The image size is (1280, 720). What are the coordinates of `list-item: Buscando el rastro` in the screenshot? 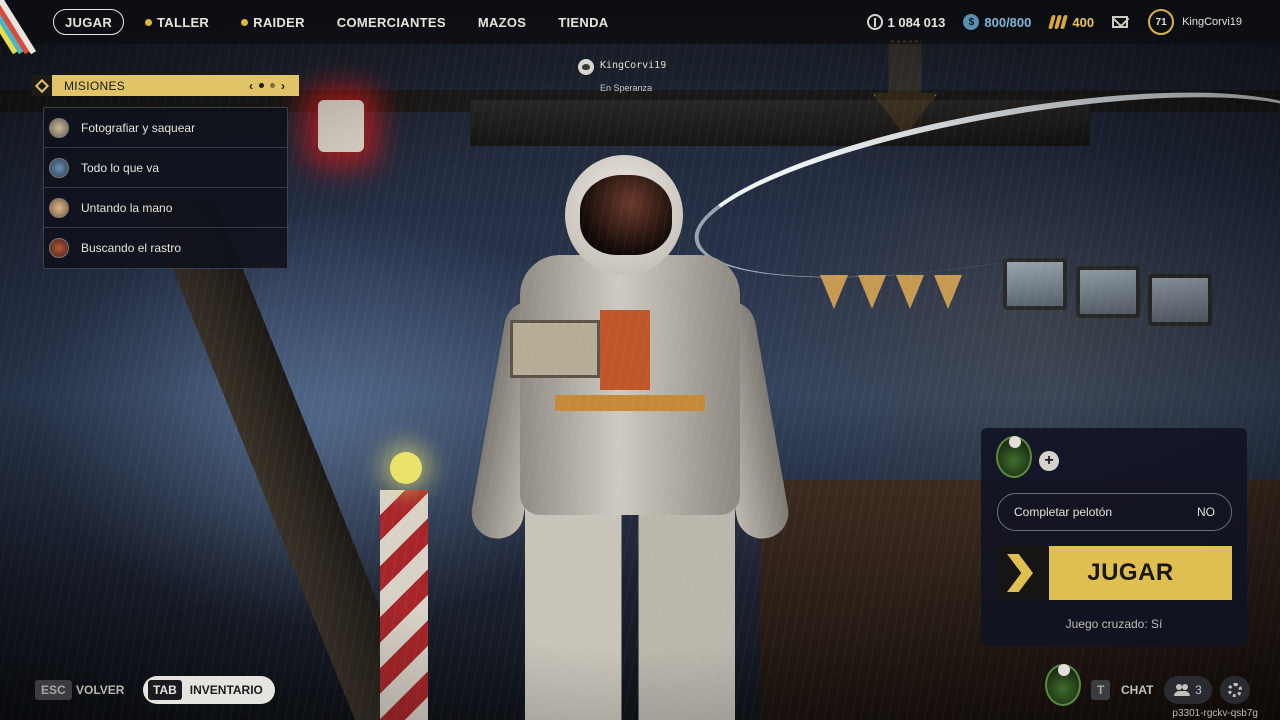 It's located at (165, 248).